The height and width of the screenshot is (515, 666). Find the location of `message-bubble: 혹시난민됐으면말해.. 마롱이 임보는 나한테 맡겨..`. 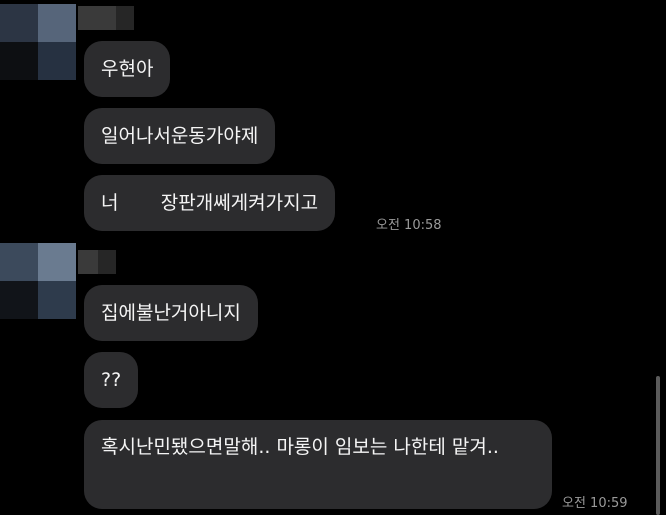

message-bubble: 혹시난민됐으면말해.. 마롱이 임보는 나한테 맡겨.. is located at coordinates (318, 464).